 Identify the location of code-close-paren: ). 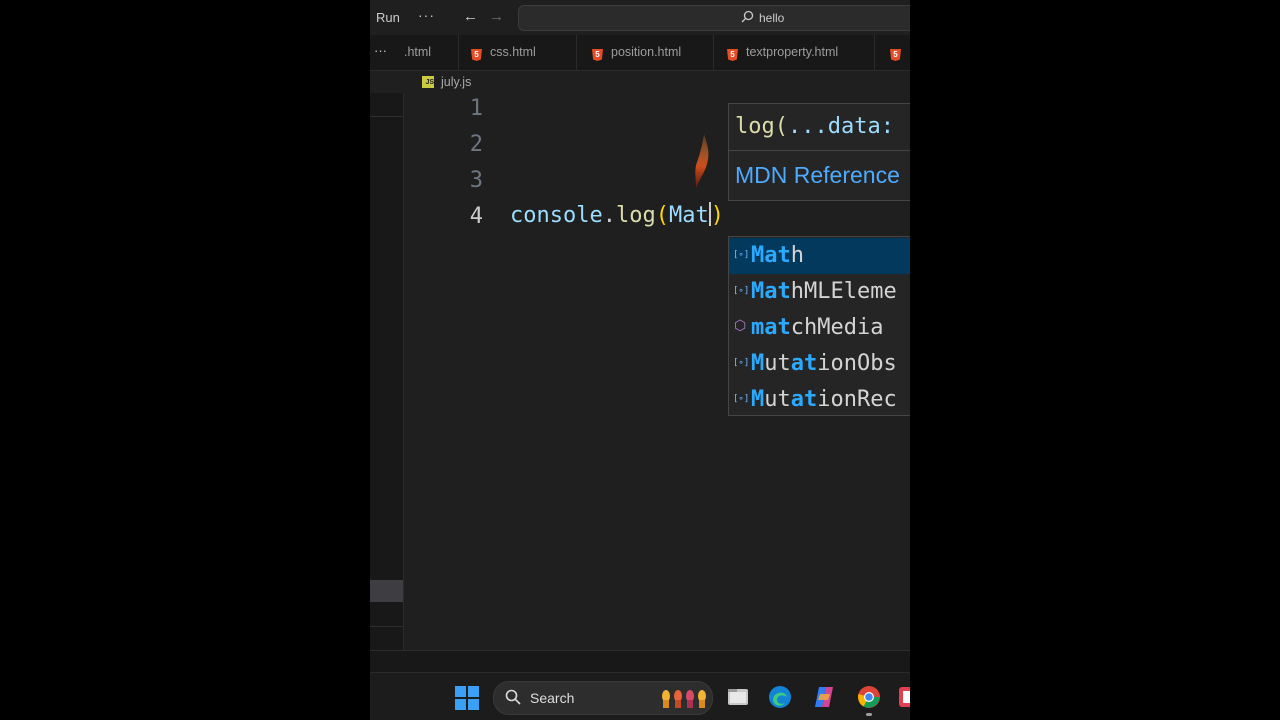
(717, 215).